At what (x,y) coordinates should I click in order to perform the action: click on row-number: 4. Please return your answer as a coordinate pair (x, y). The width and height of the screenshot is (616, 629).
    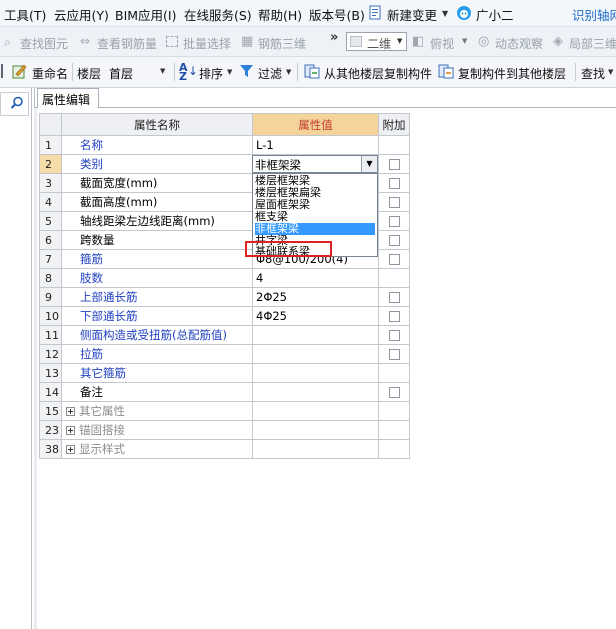
    Looking at the image, I should click on (50, 202).